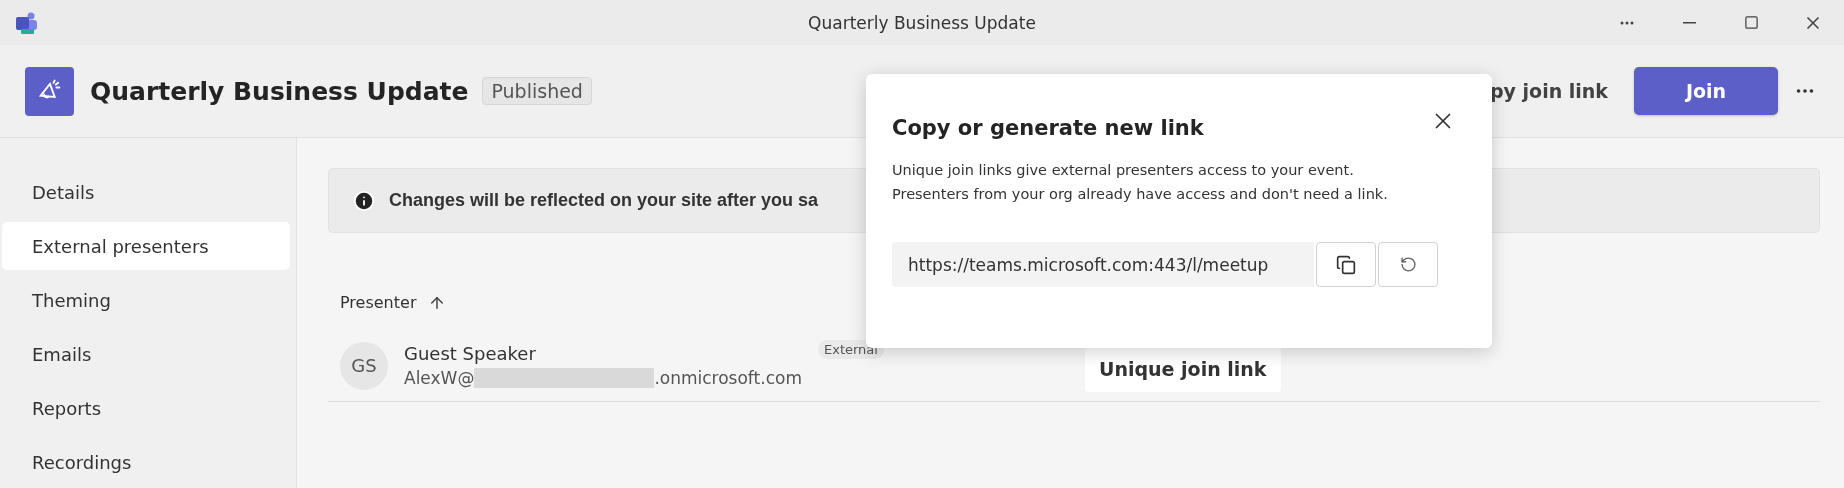  Describe the element at coordinates (364, 200) in the screenshot. I see `info-icon` at that location.